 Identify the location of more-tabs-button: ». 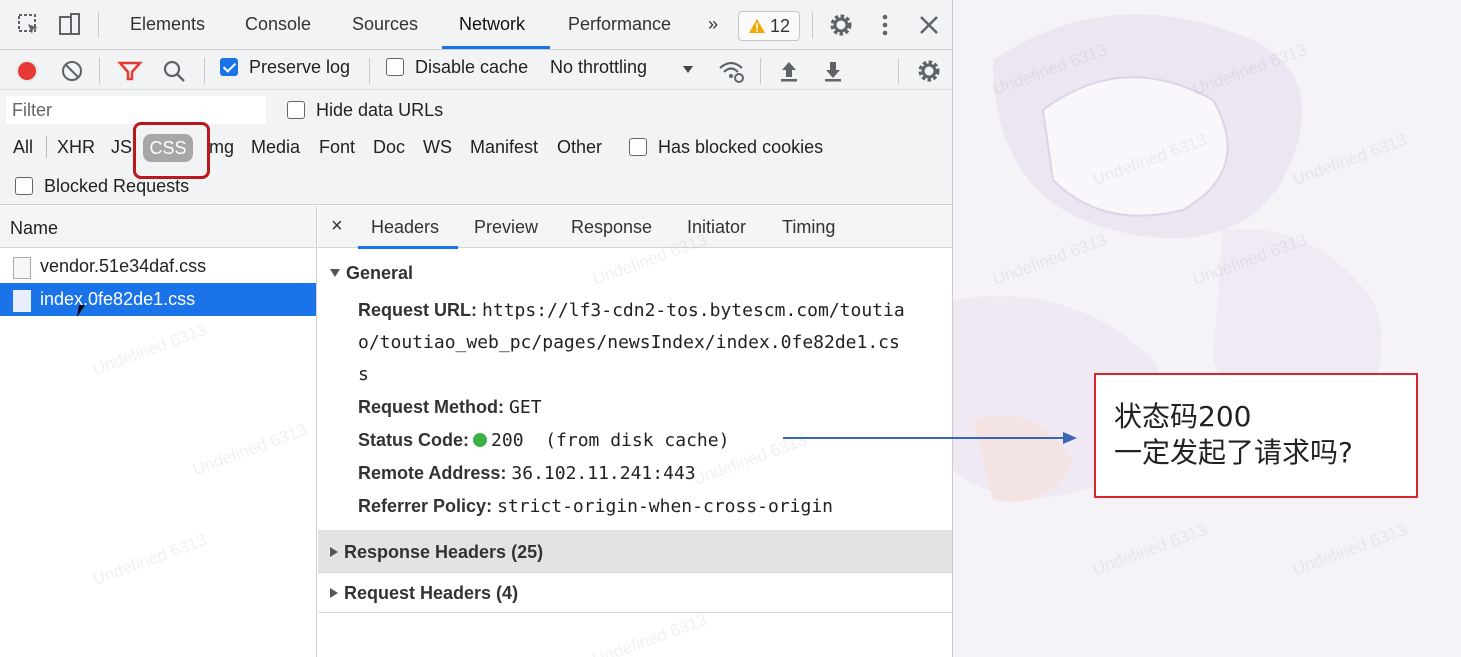
(713, 24).